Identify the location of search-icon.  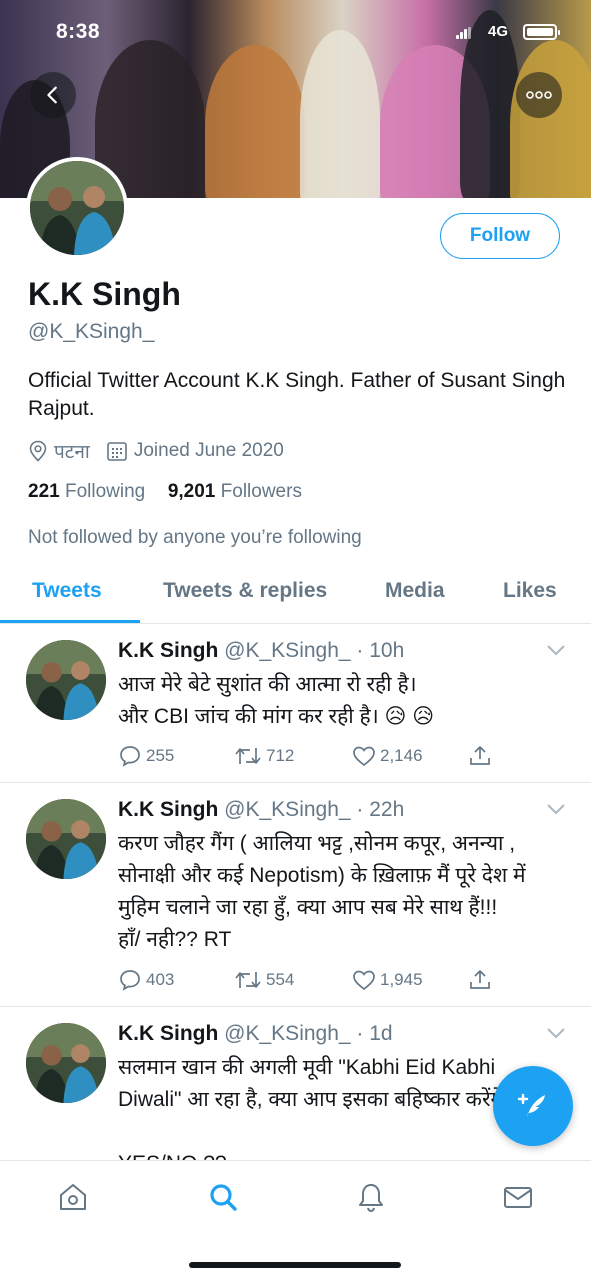
(223, 1197).